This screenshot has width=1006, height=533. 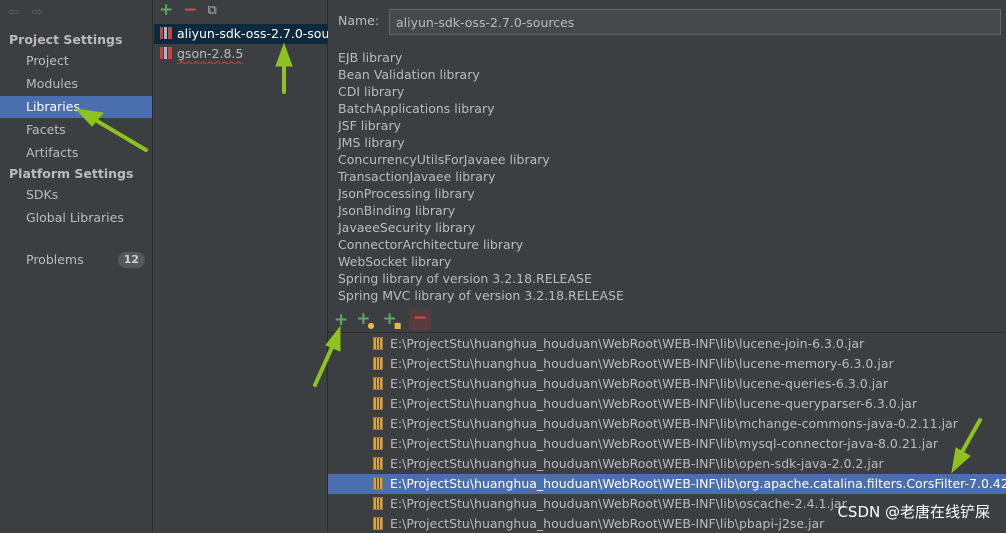 What do you see at coordinates (409, 74) in the screenshot?
I see `library-kind-item: Bean Validation library` at bounding box center [409, 74].